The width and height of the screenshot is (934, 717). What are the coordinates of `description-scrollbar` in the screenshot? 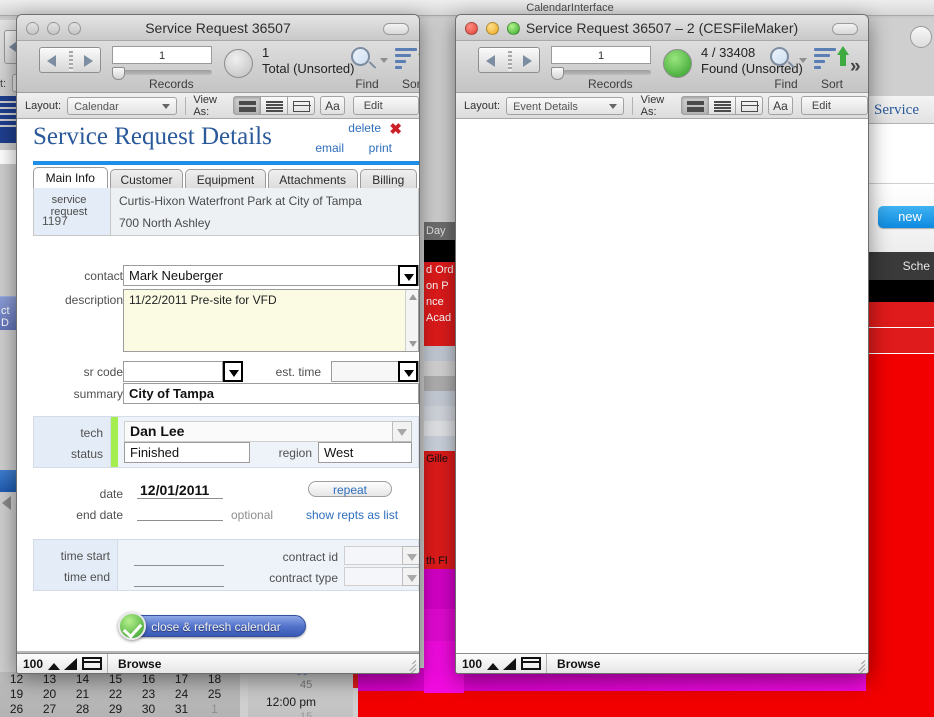 It's located at (411, 320).